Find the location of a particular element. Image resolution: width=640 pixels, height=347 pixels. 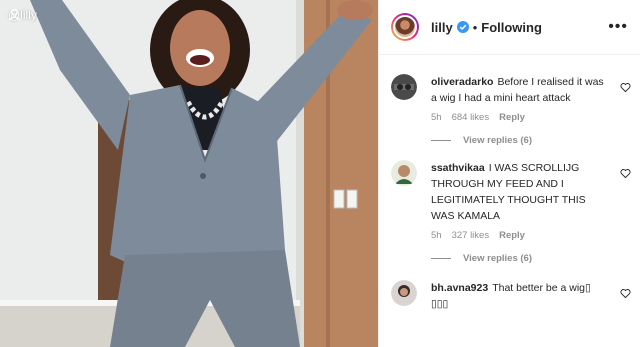

comment-username: oliveradarko is located at coordinates (462, 82).